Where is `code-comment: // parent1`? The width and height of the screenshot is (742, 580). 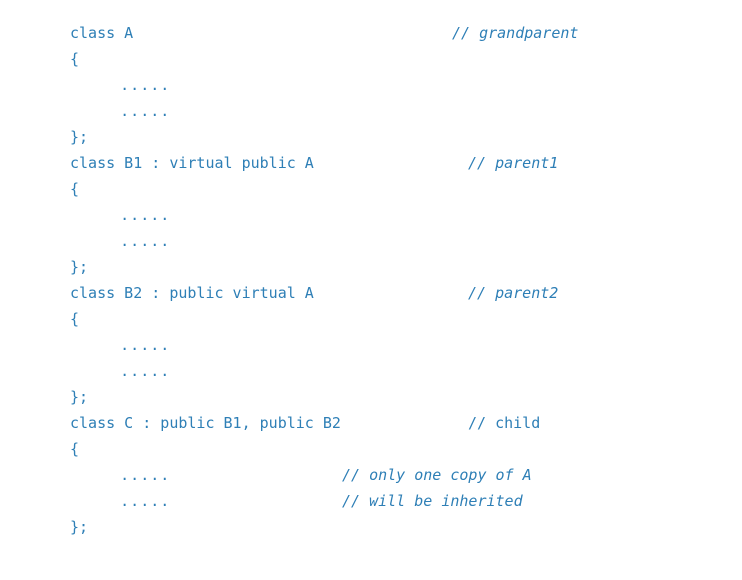 code-comment: // parent1 is located at coordinates (513, 163).